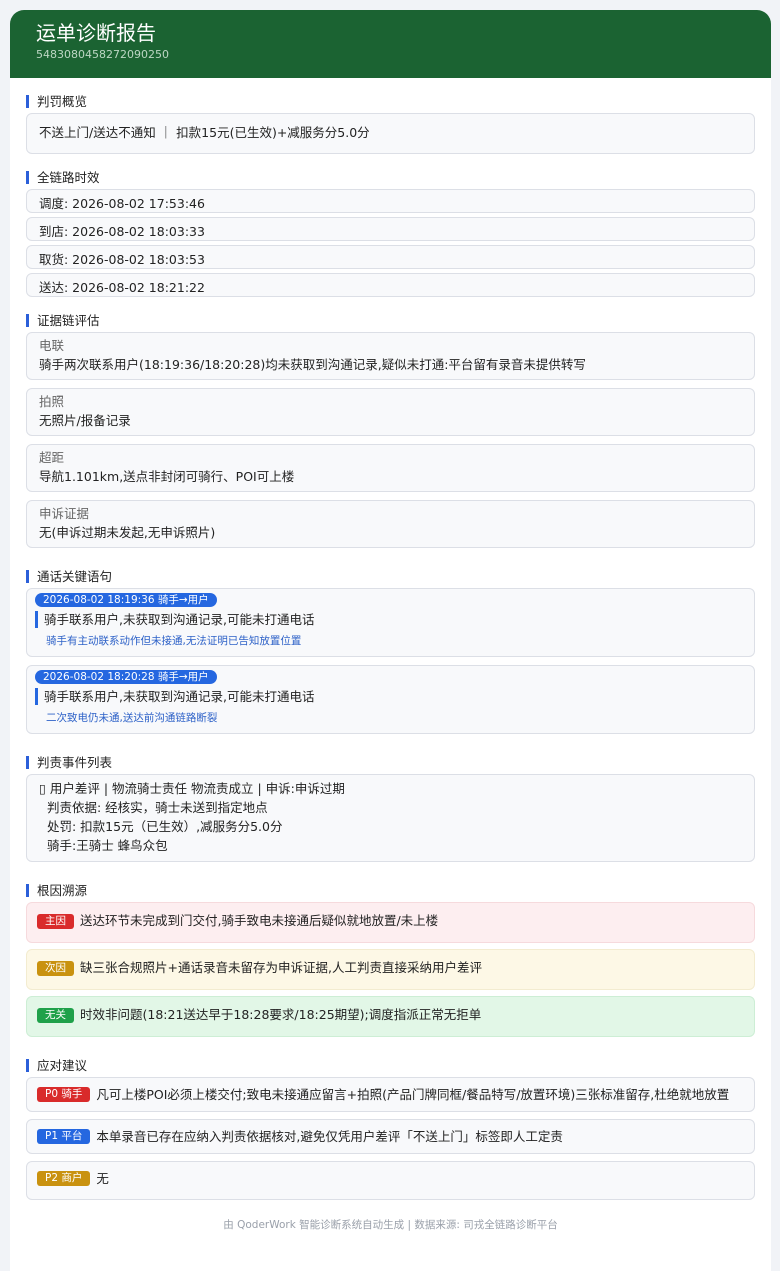 This screenshot has width=780, height=1271. I want to click on evidence-label: 电联, so click(52, 345).